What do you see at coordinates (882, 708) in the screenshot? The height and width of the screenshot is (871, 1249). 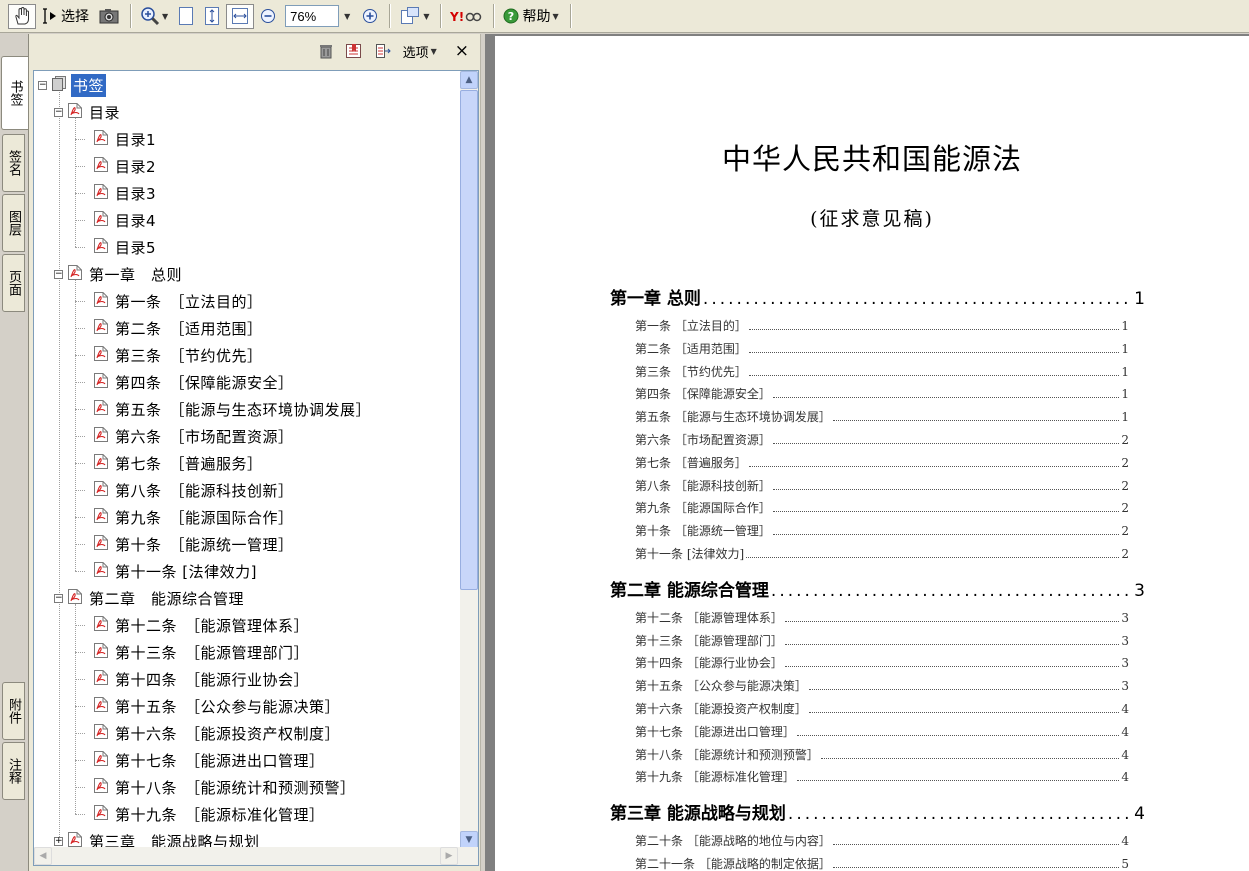 I see `toc-article-entry: 第十六条 ［能源投资产权制度］ 4` at bounding box center [882, 708].